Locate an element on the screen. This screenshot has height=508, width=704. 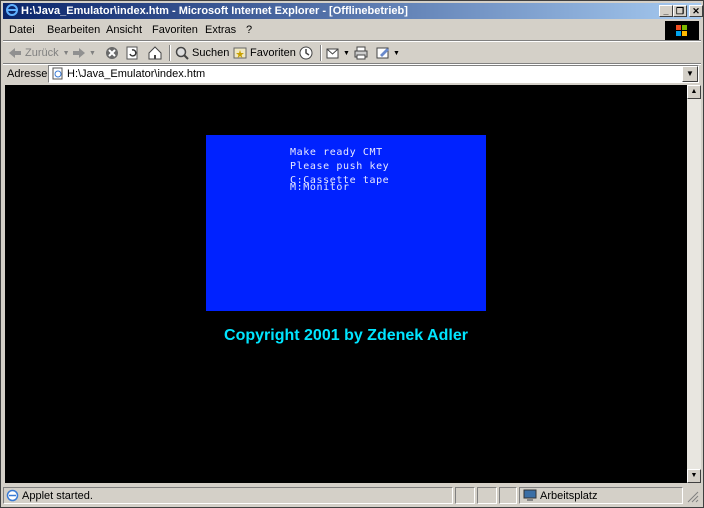
back-arrow-icon is located at coordinates (15, 53).